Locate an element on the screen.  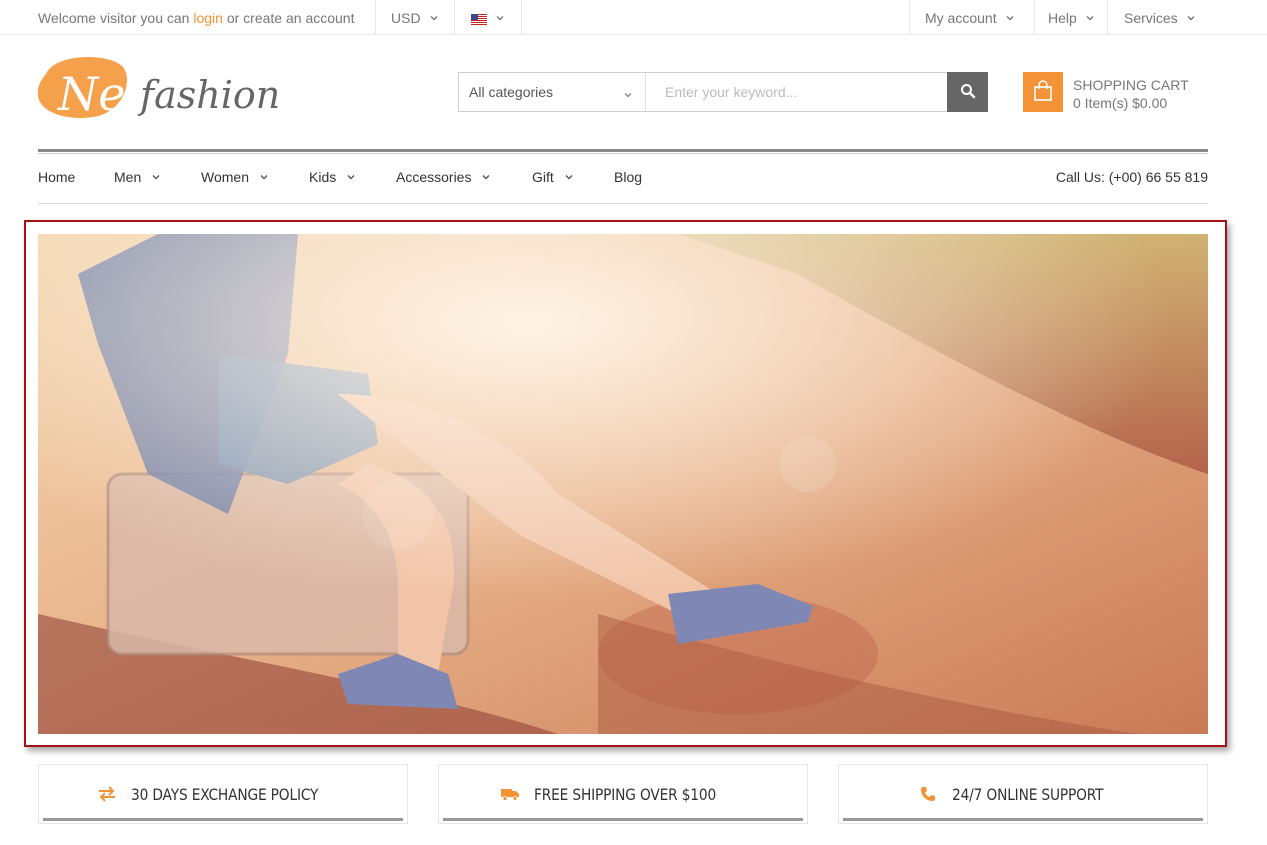
nav-top-rule is located at coordinates (623, 150).